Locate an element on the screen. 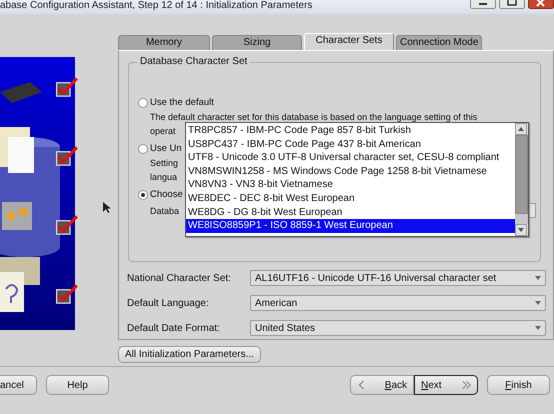  scroll-down-icon is located at coordinates (521, 230).